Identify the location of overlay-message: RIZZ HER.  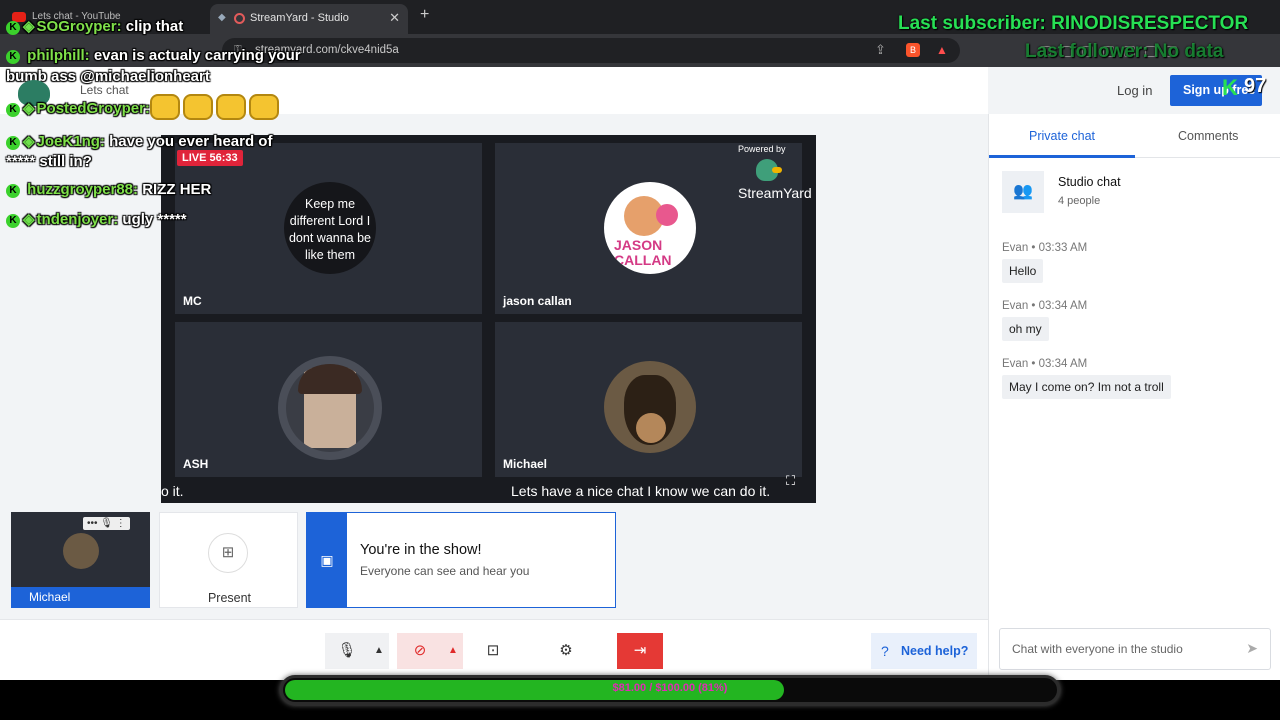
(177, 189).